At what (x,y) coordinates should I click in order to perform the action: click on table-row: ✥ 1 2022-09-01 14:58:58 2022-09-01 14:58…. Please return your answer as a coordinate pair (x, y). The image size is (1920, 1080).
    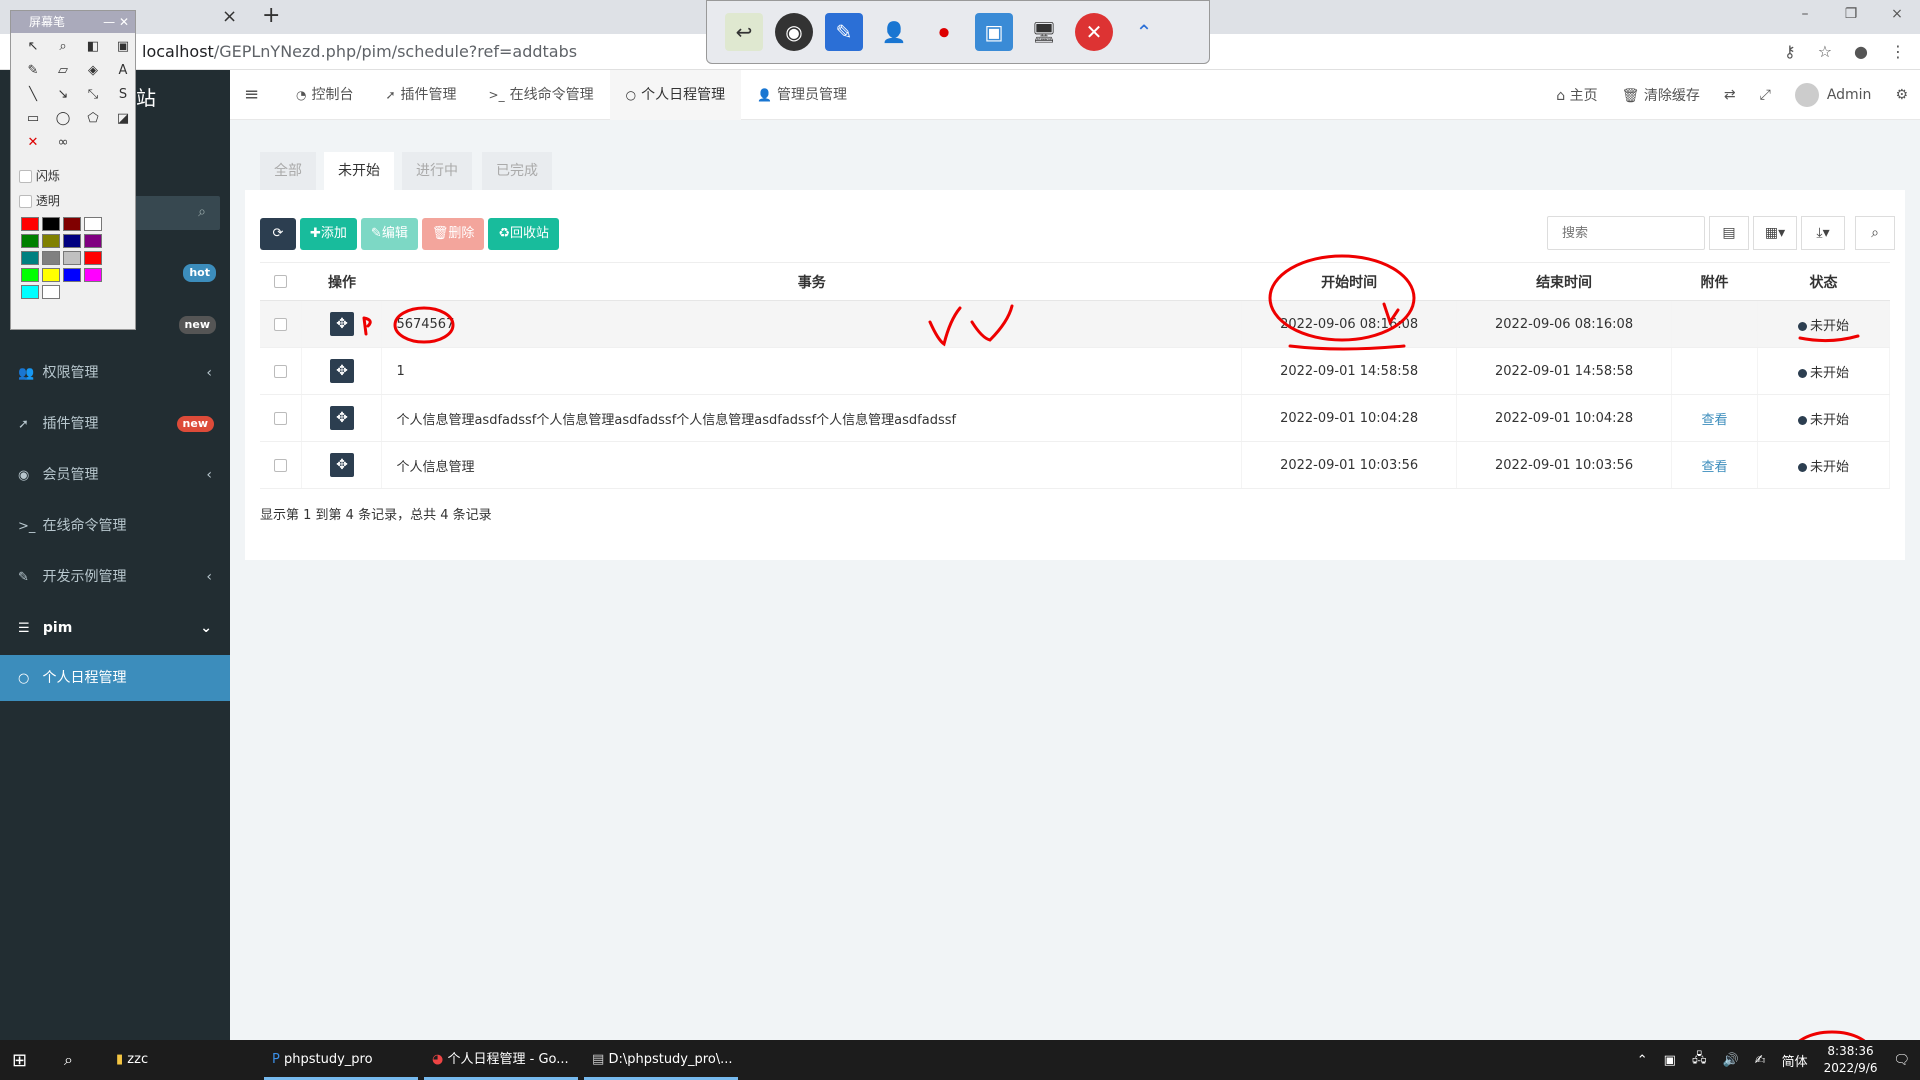
    Looking at the image, I should click on (1075, 371).